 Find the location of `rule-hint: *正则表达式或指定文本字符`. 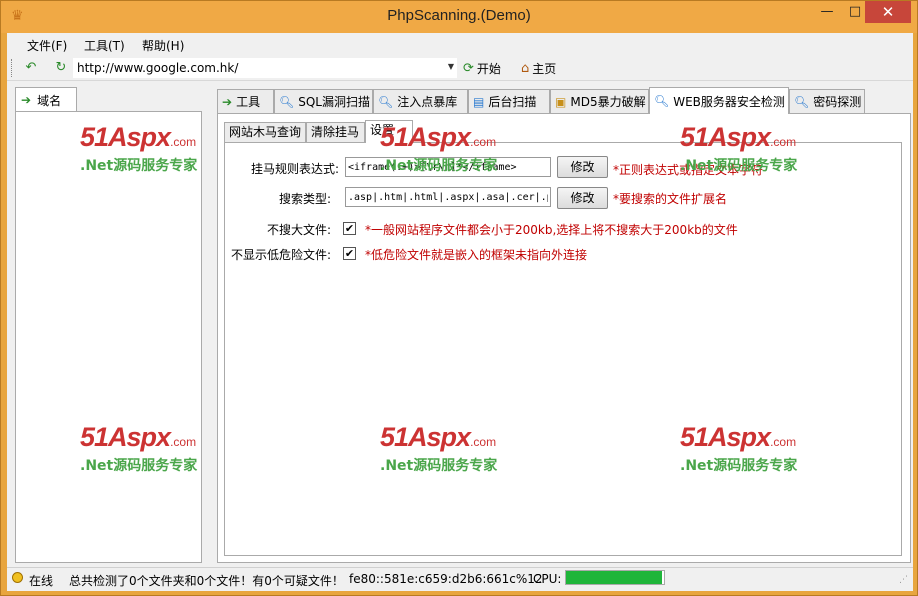

rule-hint: *正则表达式或指定文本字符 is located at coordinates (688, 170).